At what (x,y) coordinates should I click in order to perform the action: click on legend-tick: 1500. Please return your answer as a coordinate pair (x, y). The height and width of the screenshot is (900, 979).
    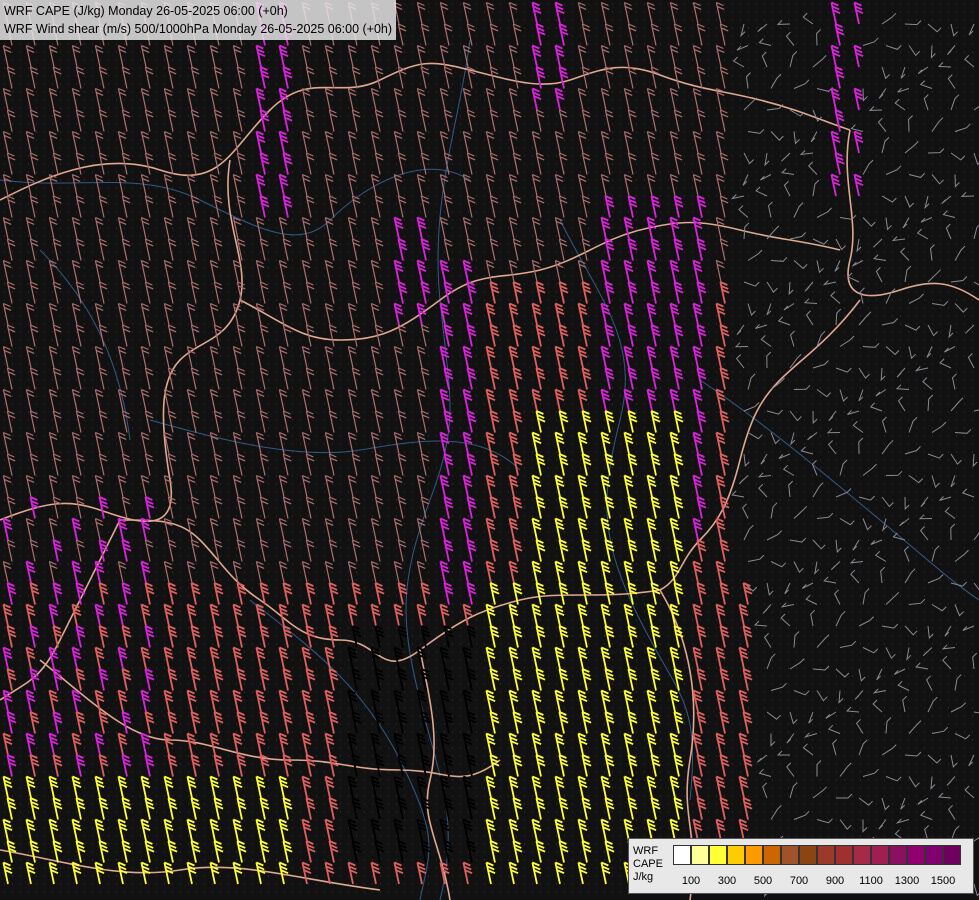
    Looking at the image, I should click on (943, 881).